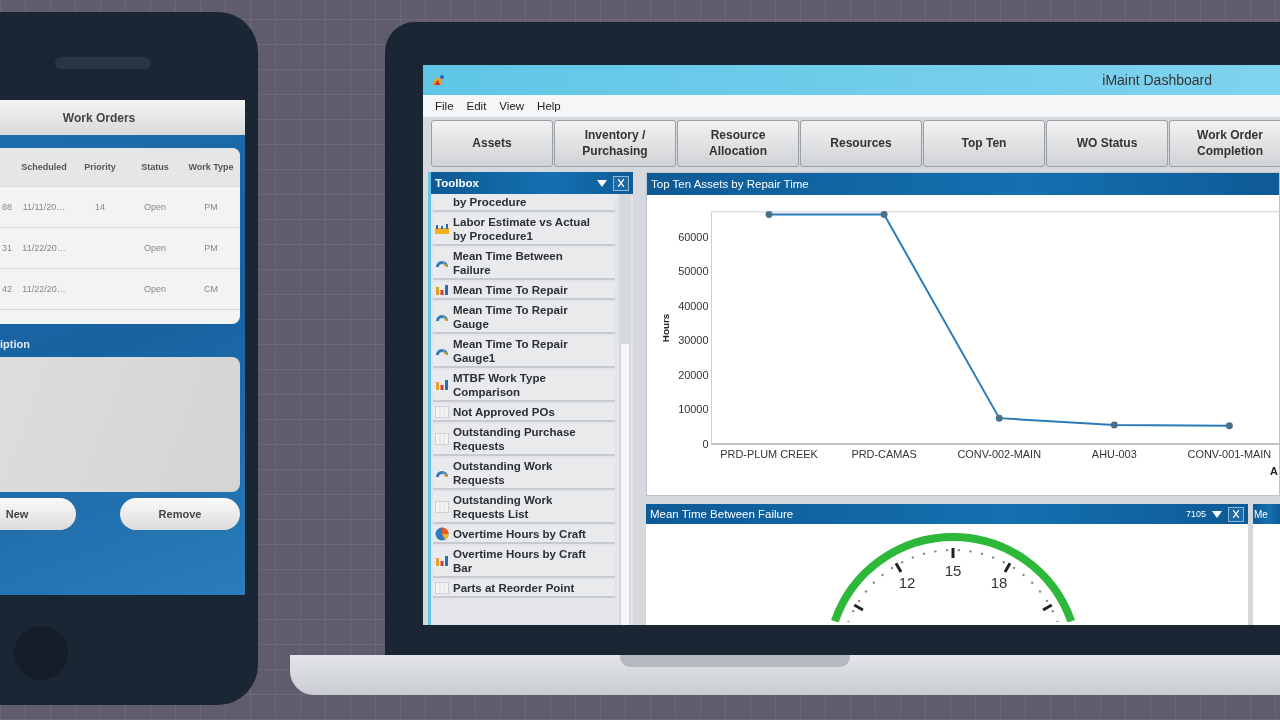 The image size is (1280, 720). What do you see at coordinates (693, 340) in the screenshot?
I see `y-tick-label: 30000` at bounding box center [693, 340].